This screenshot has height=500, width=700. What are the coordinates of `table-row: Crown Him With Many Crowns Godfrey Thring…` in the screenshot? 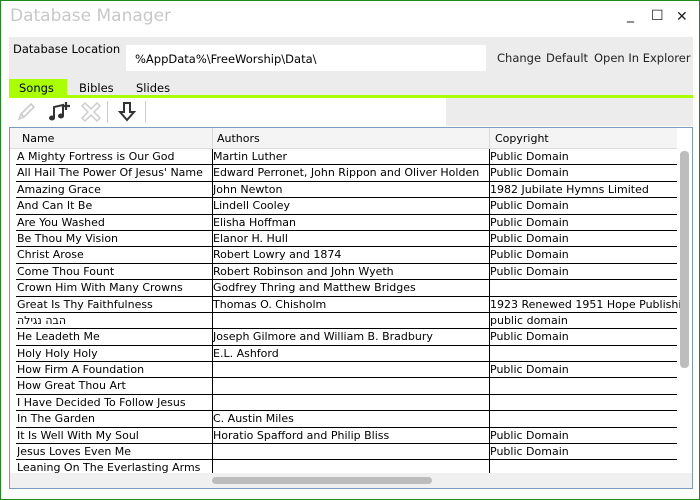 It's located at (346, 288).